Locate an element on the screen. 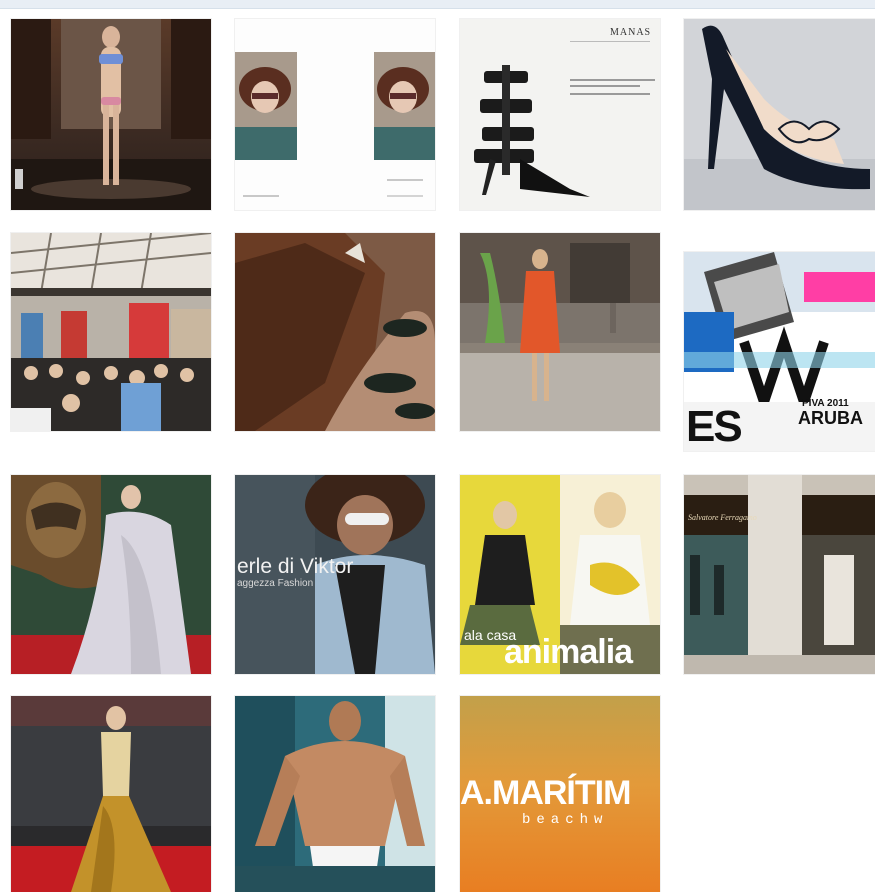 Image resolution: width=875 pixels, height=892 pixels. gallery-thumbnail-ferragamo-store: Salvatore Ferragamo is located at coordinates (779, 574).